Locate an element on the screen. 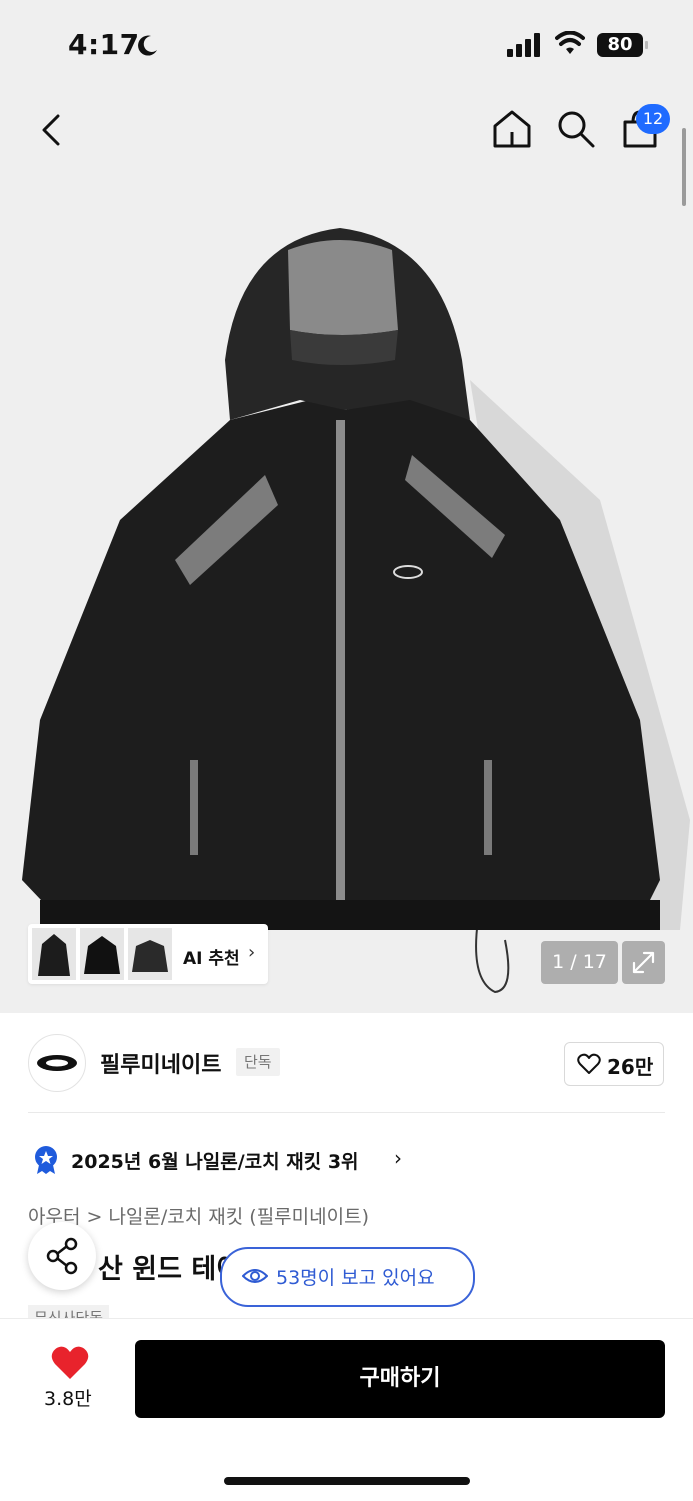 Image resolution: width=693 pixels, height=1501 pixels. exclusive-badge: 단독 is located at coordinates (258, 1062).